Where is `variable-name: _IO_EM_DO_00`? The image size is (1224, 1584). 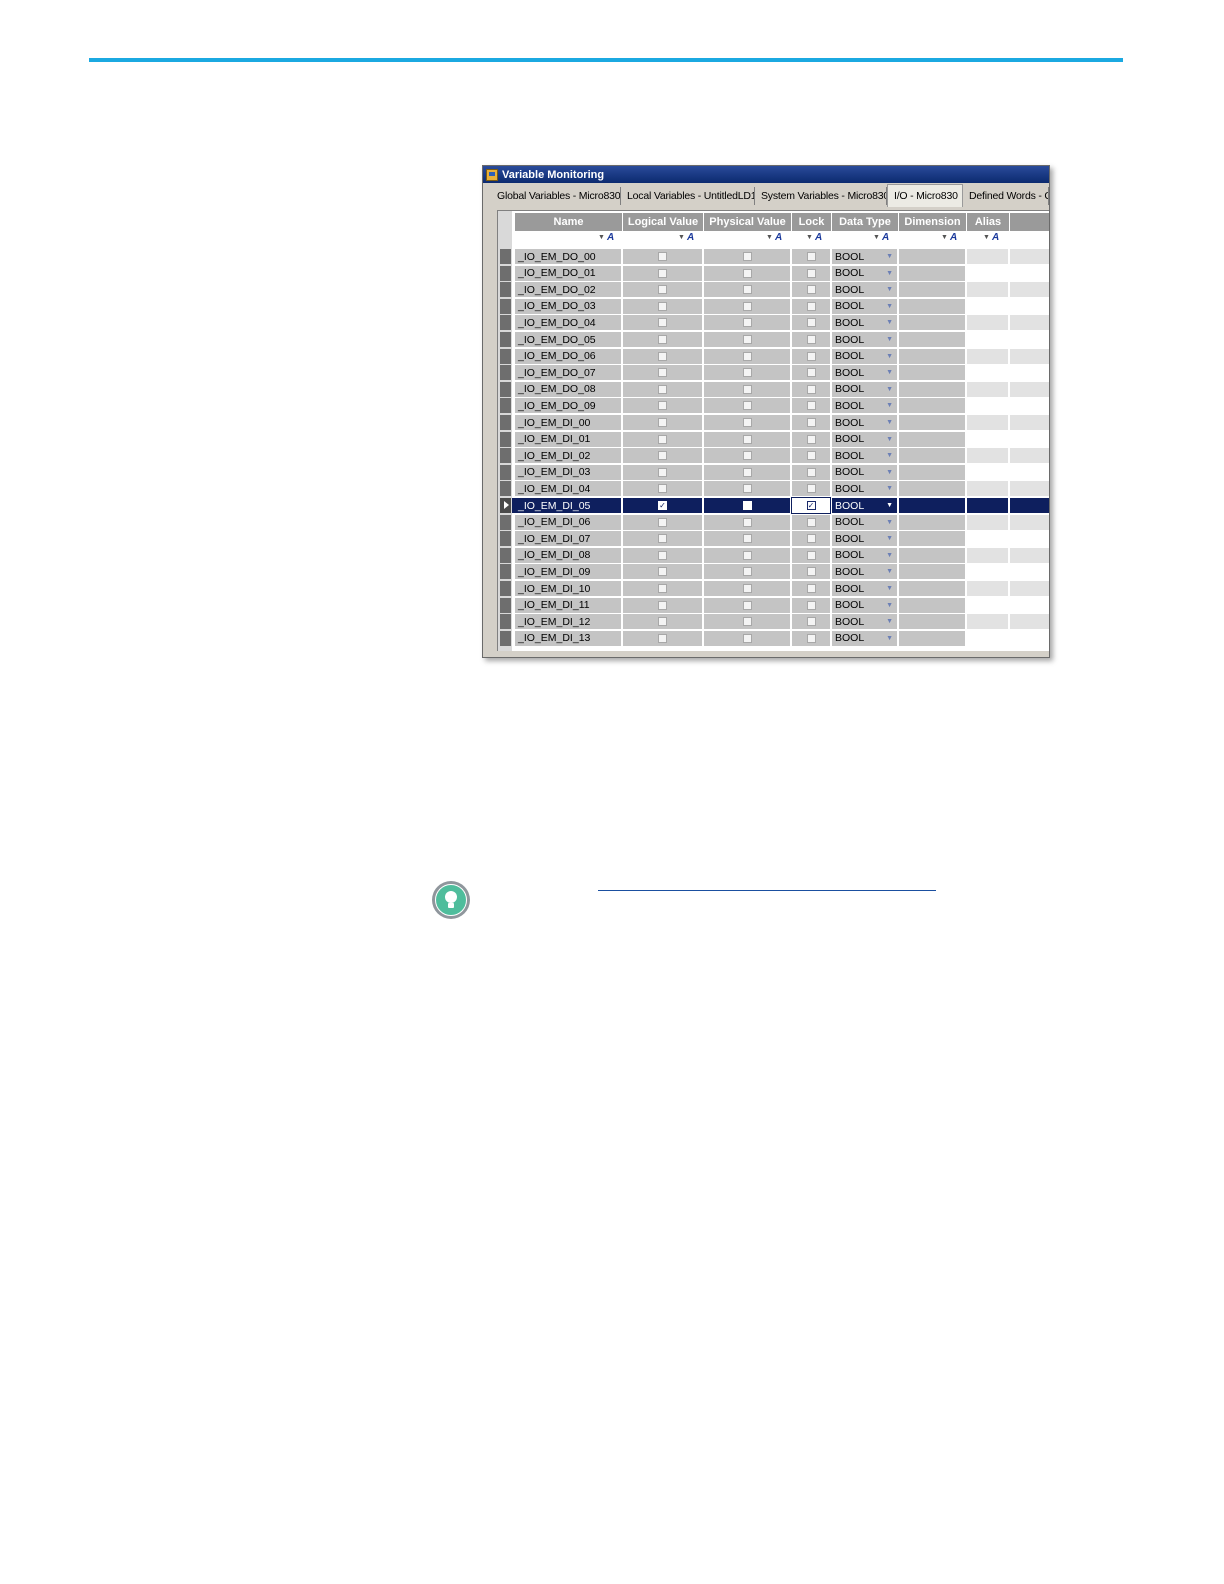 variable-name: _IO_EM_DO_00 is located at coordinates (568, 256).